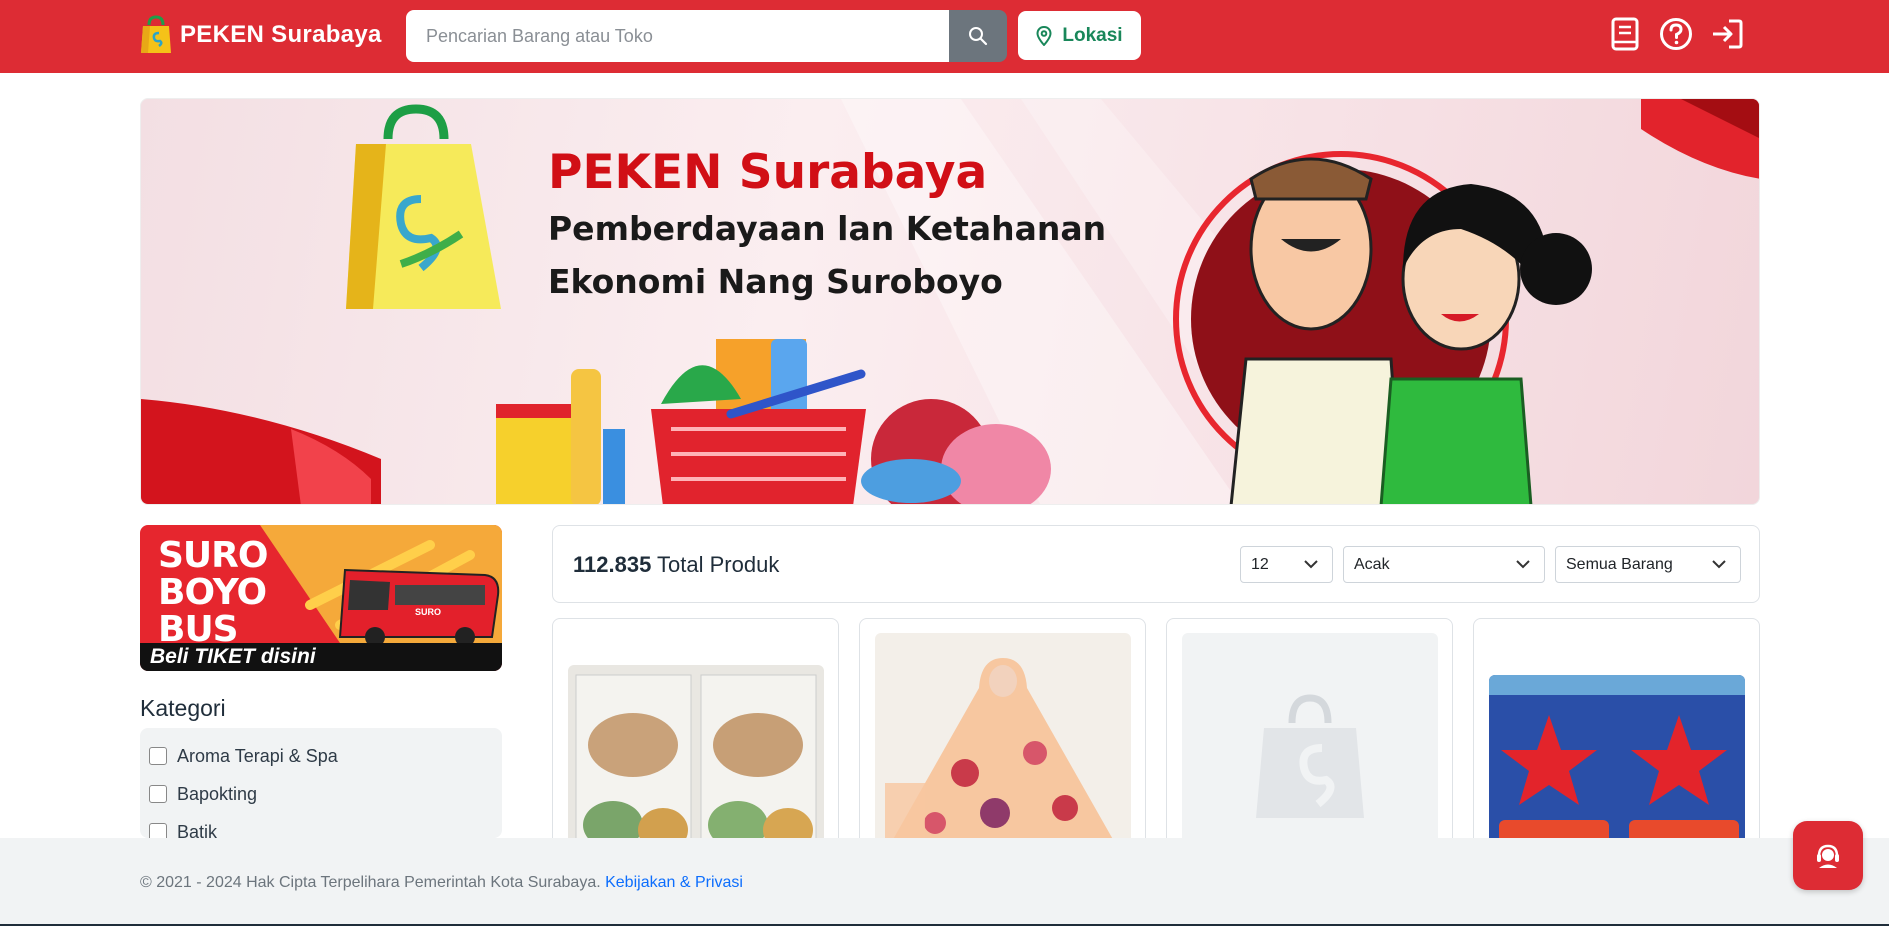 Image resolution: width=1889 pixels, height=926 pixels. What do you see at coordinates (1444, 564) in the screenshot?
I see `sort-select: Acak` at bounding box center [1444, 564].